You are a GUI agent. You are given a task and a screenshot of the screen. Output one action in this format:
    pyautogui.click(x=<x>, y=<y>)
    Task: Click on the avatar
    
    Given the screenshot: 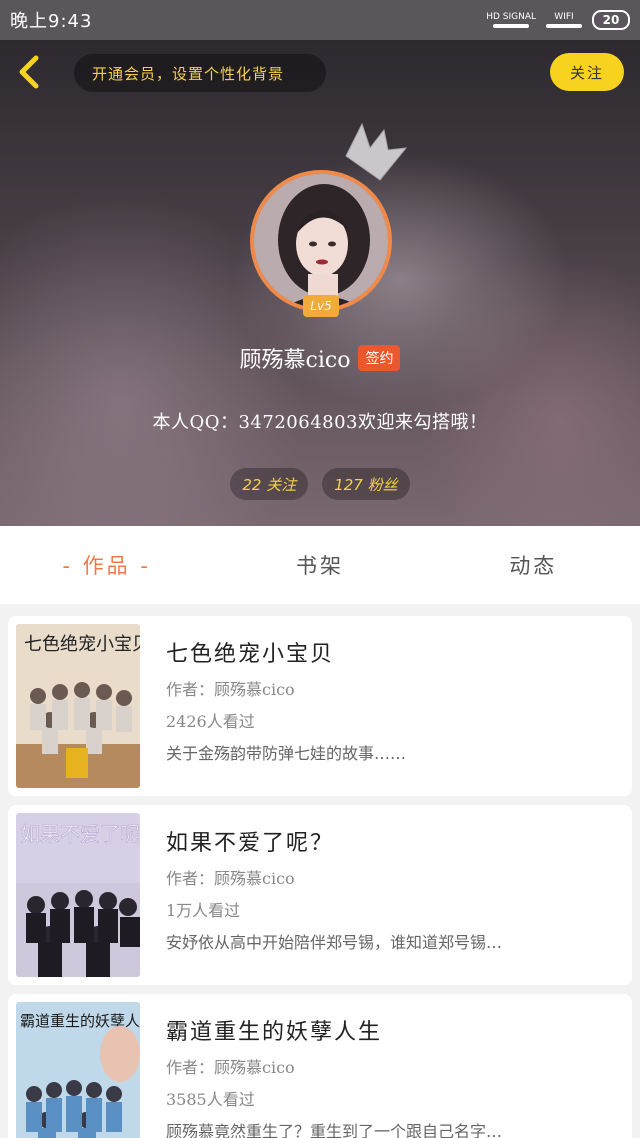 What is the action you would take?
    pyautogui.click(x=321, y=241)
    